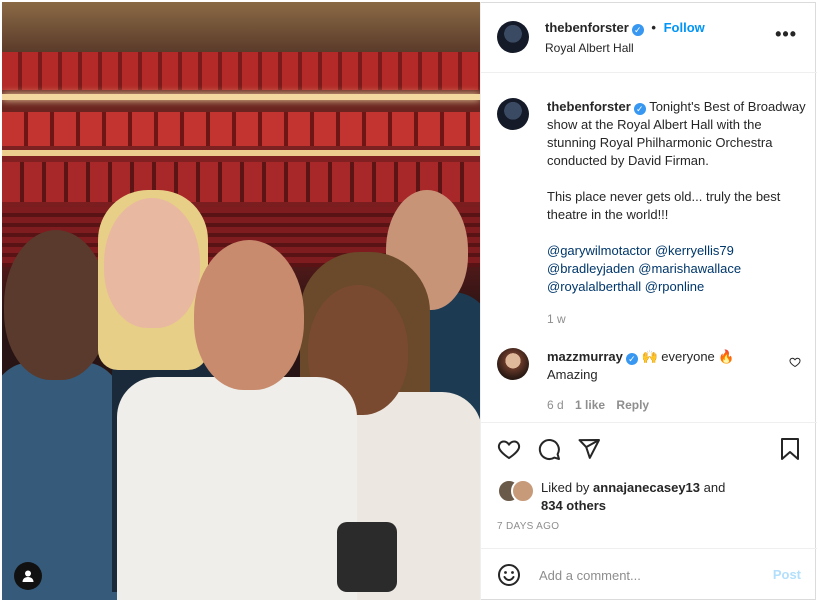  What do you see at coordinates (694, 250) in the screenshot?
I see `mention-link: @kerryellis79` at bounding box center [694, 250].